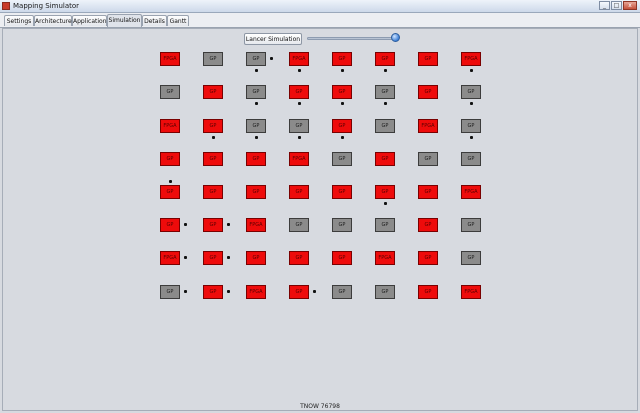 The image size is (640, 413). Describe the element at coordinates (170, 192) in the screenshot. I see `processor-node-r4-c0: GP` at that location.